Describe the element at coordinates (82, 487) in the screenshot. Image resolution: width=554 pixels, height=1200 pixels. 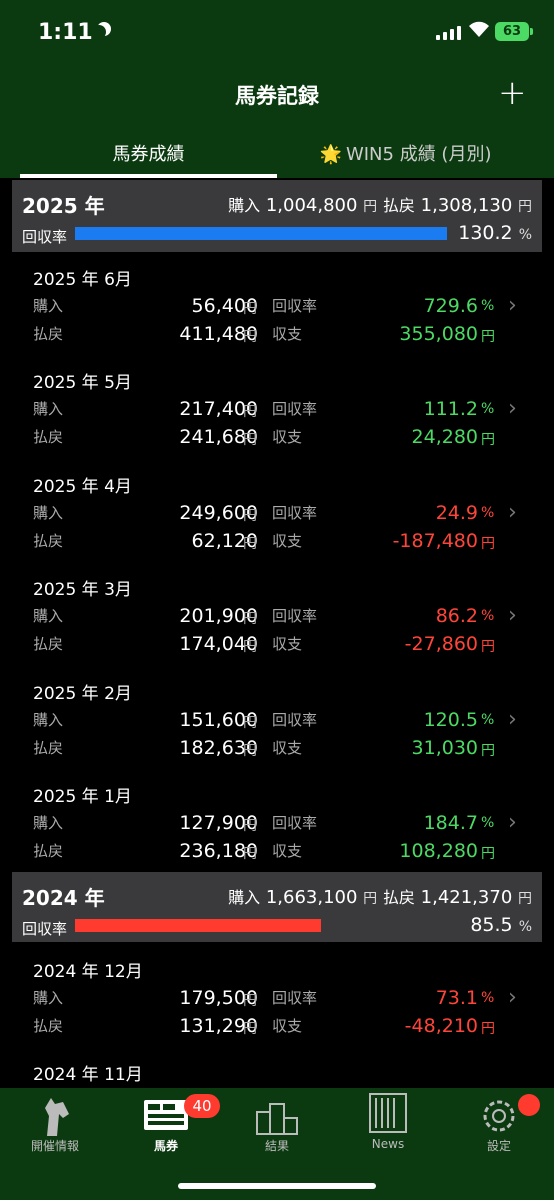
I see `month-title: 2025 年 4月` at that location.